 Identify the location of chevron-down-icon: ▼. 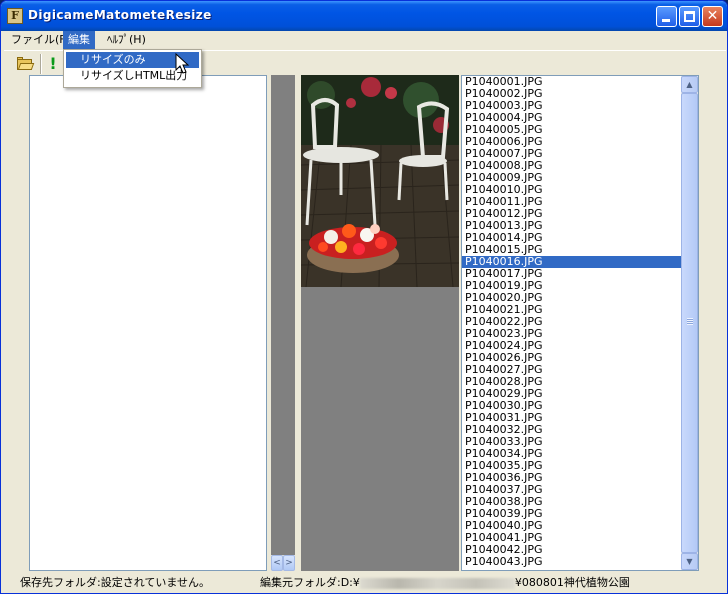
(689, 561).